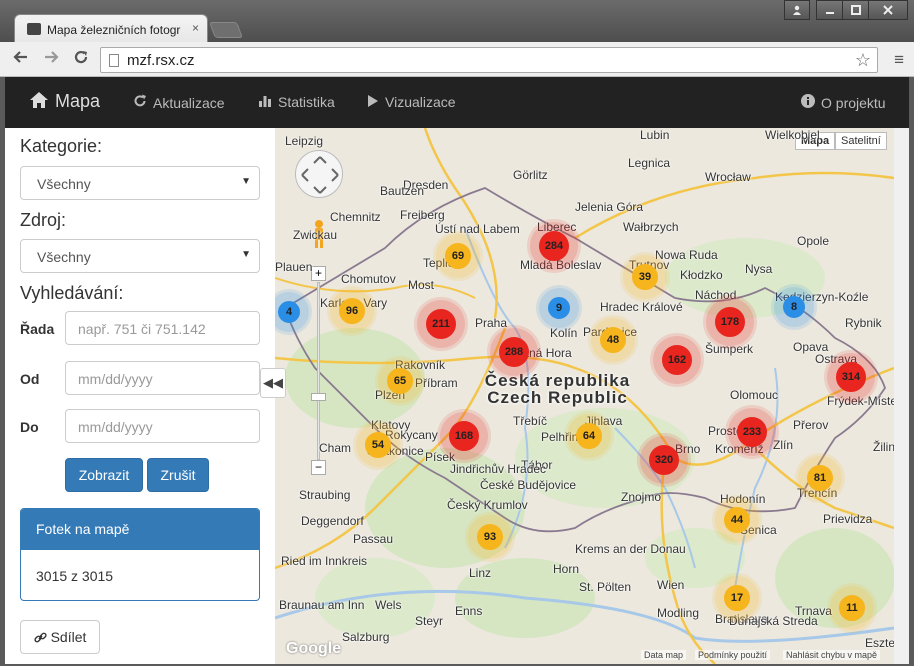  I want to click on cluster-marker: 8, so click(794, 307).